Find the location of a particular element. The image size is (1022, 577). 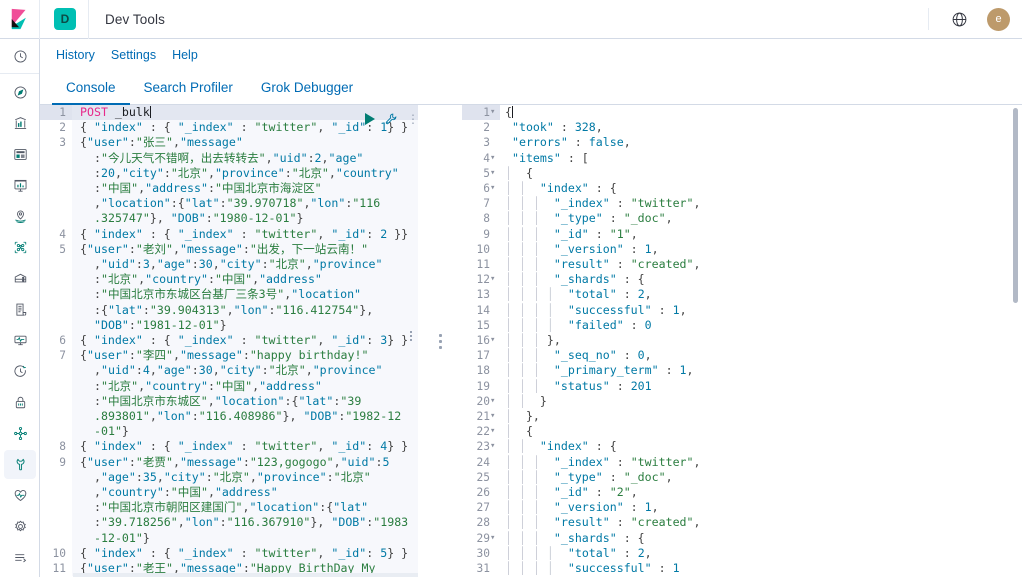

request-pane-menu-icon is located at coordinates (411, 336).